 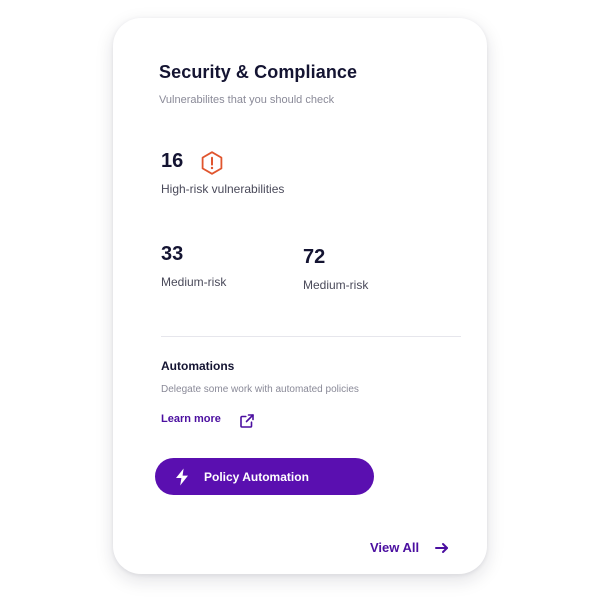 What do you see at coordinates (194, 282) in the screenshot?
I see `medium-risk-label-1: Medium-risk` at bounding box center [194, 282].